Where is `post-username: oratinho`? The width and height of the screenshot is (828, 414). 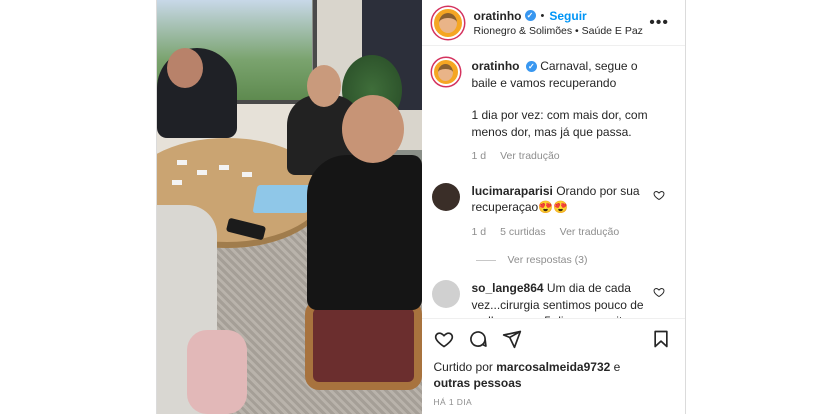 post-username: oratinho is located at coordinates (498, 16).